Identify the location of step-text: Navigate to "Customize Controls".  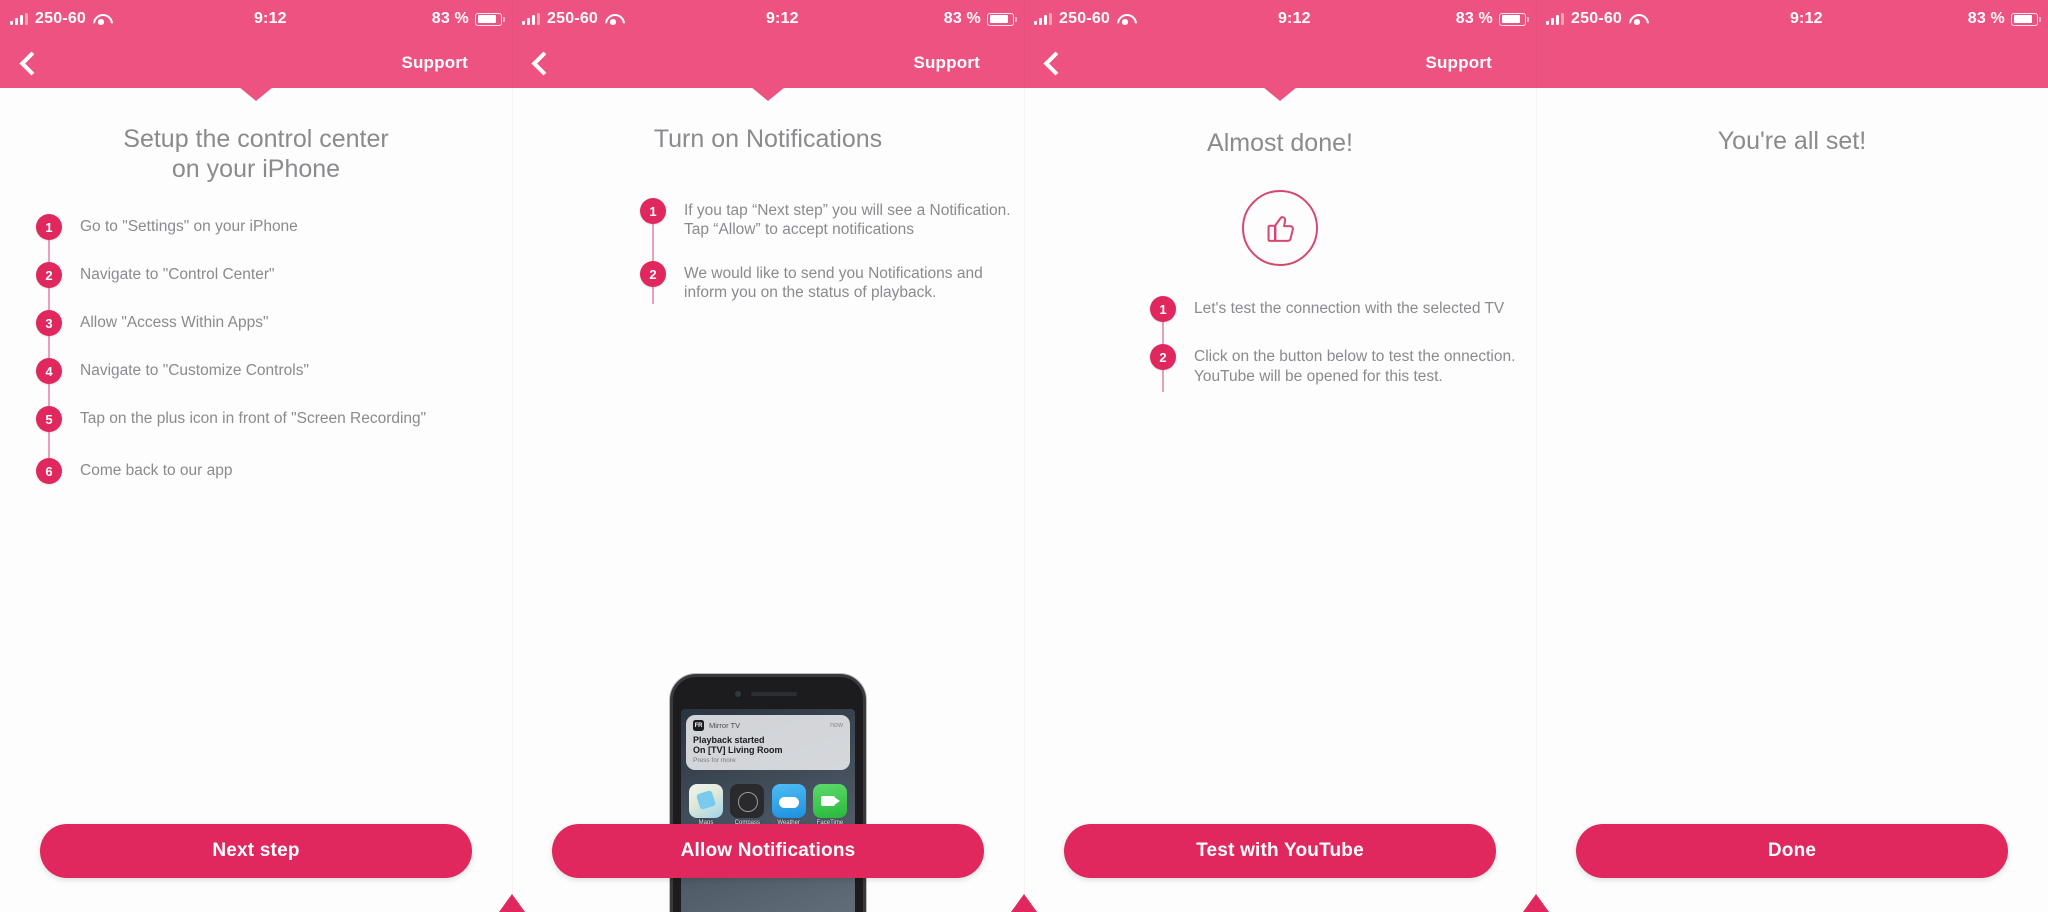
(194, 370).